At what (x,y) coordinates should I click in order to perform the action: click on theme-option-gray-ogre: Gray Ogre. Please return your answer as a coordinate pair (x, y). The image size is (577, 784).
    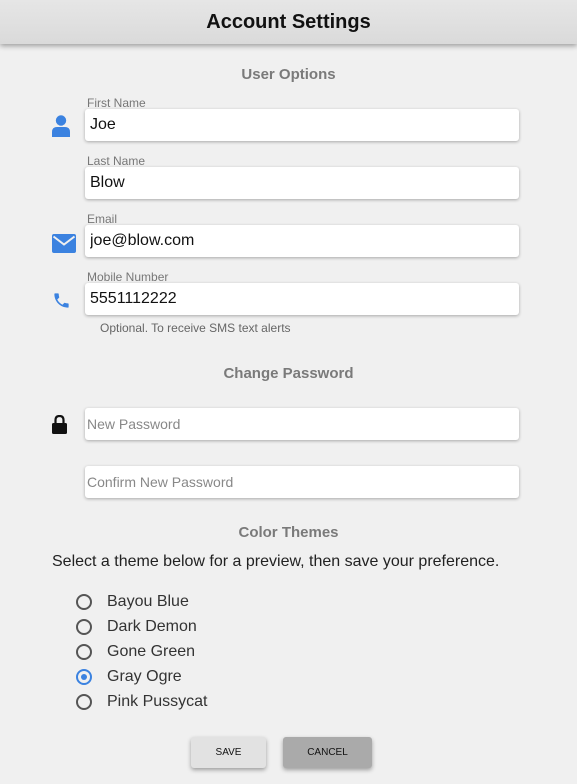
    Looking at the image, I should click on (129, 677).